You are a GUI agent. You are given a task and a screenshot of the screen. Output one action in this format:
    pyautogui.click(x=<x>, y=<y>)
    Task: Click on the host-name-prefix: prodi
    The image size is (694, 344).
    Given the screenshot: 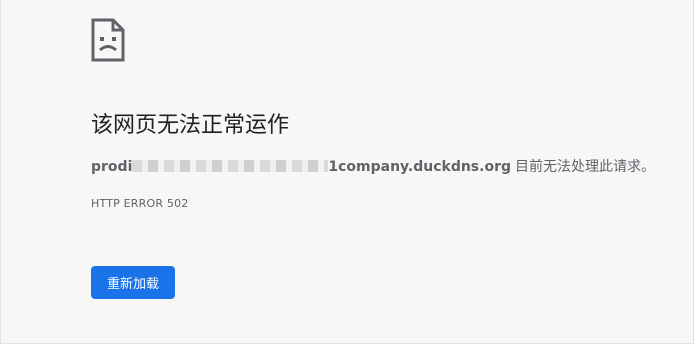 What is the action you would take?
    pyautogui.click(x=112, y=167)
    